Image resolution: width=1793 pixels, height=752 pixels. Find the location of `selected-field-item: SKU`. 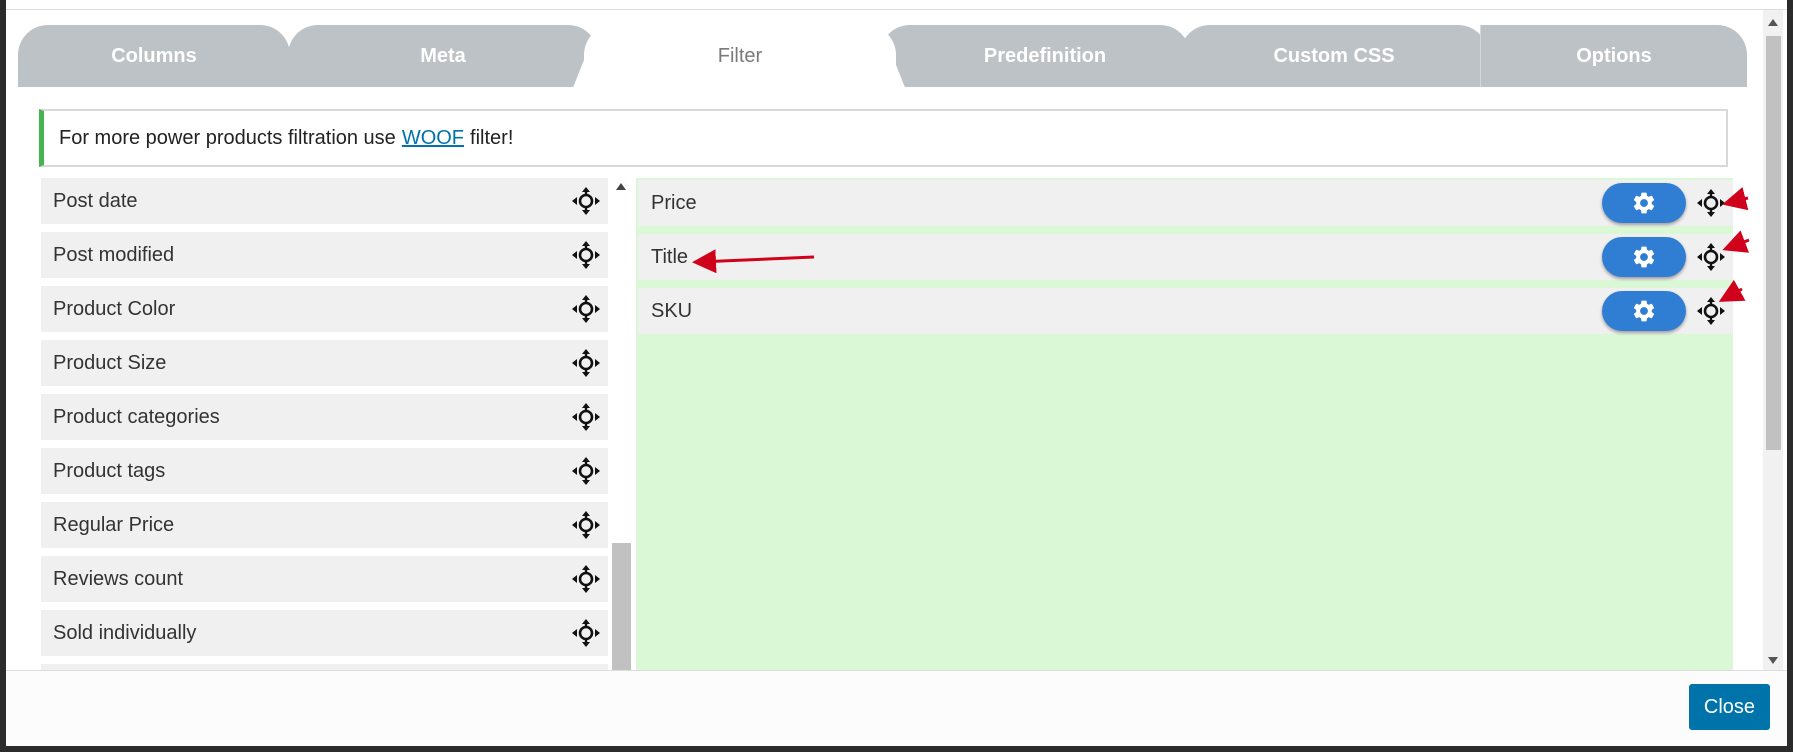

selected-field-item: SKU is located at coordinates (1185, 311).